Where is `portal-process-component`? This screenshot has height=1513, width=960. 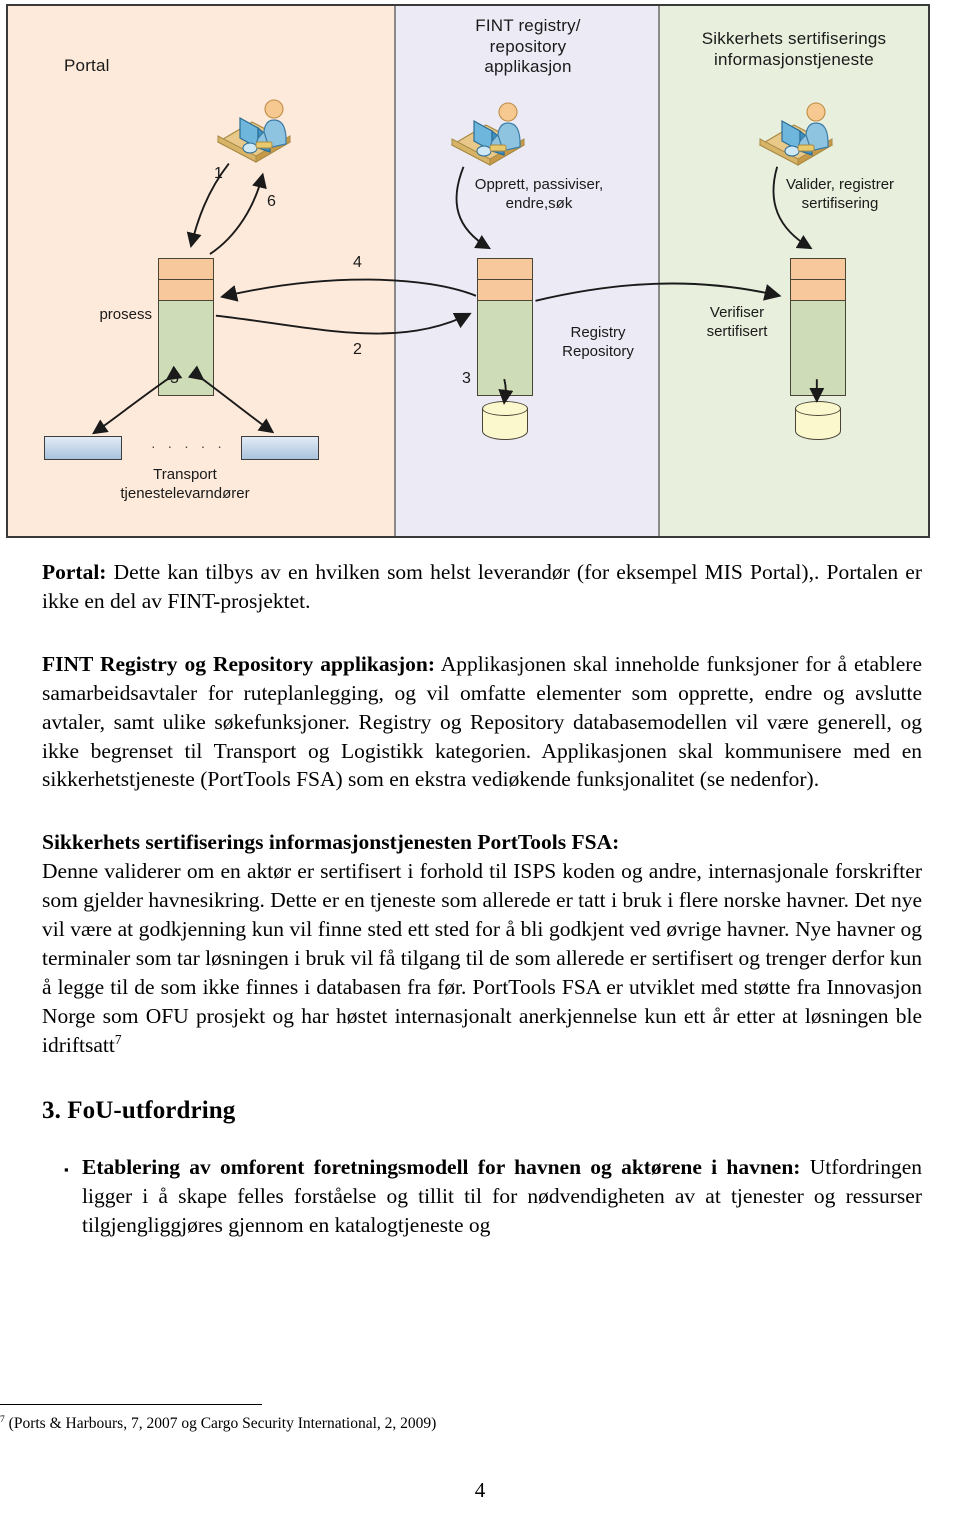
portal-process-component is located at coordinates (186, 327).